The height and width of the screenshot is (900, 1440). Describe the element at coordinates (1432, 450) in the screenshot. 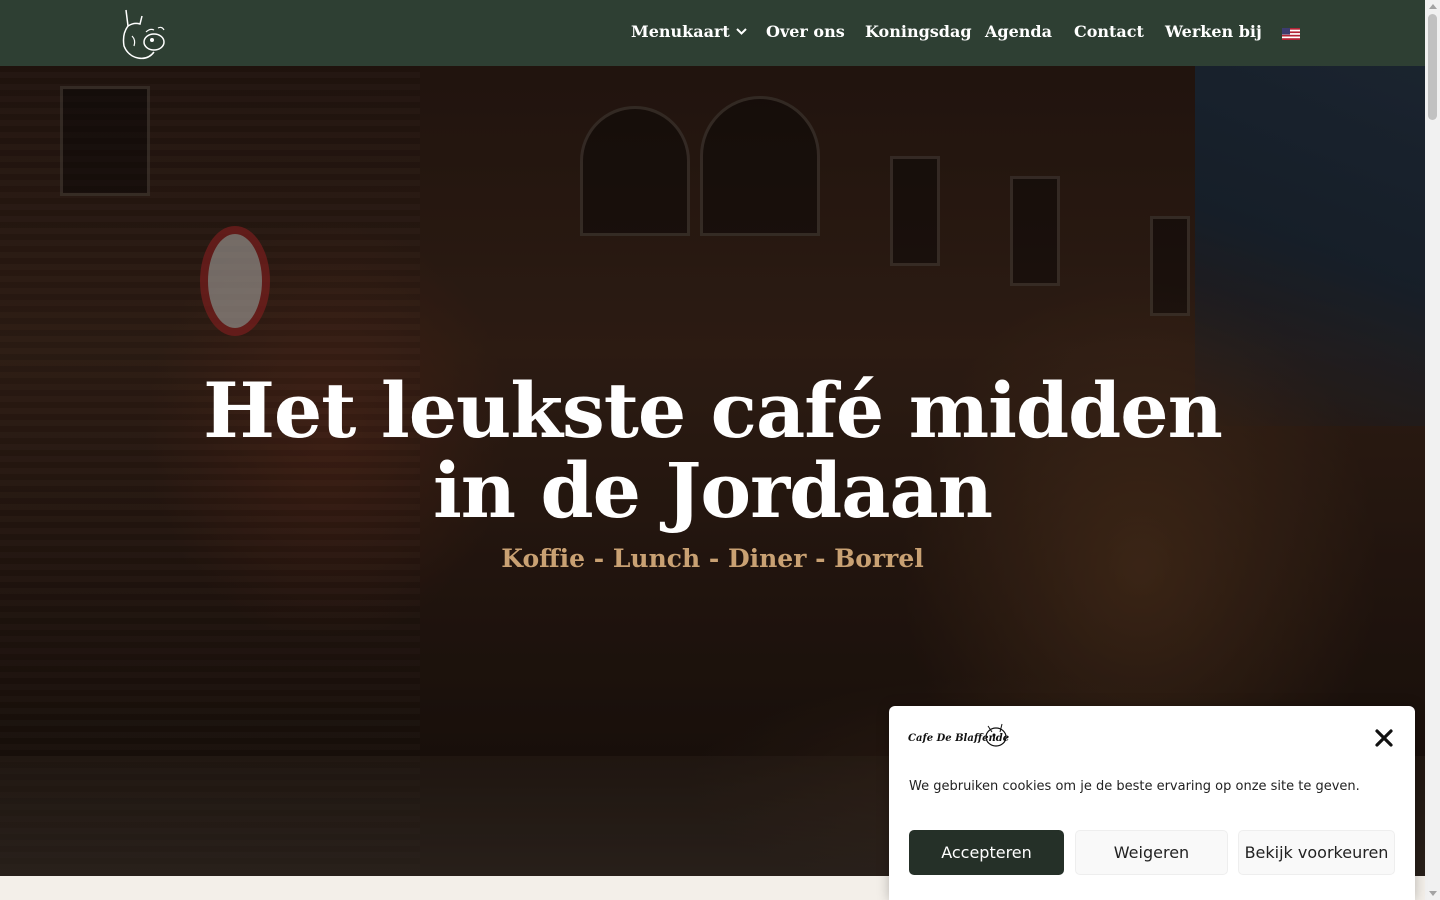

I see `page-scrollbar` at that location.